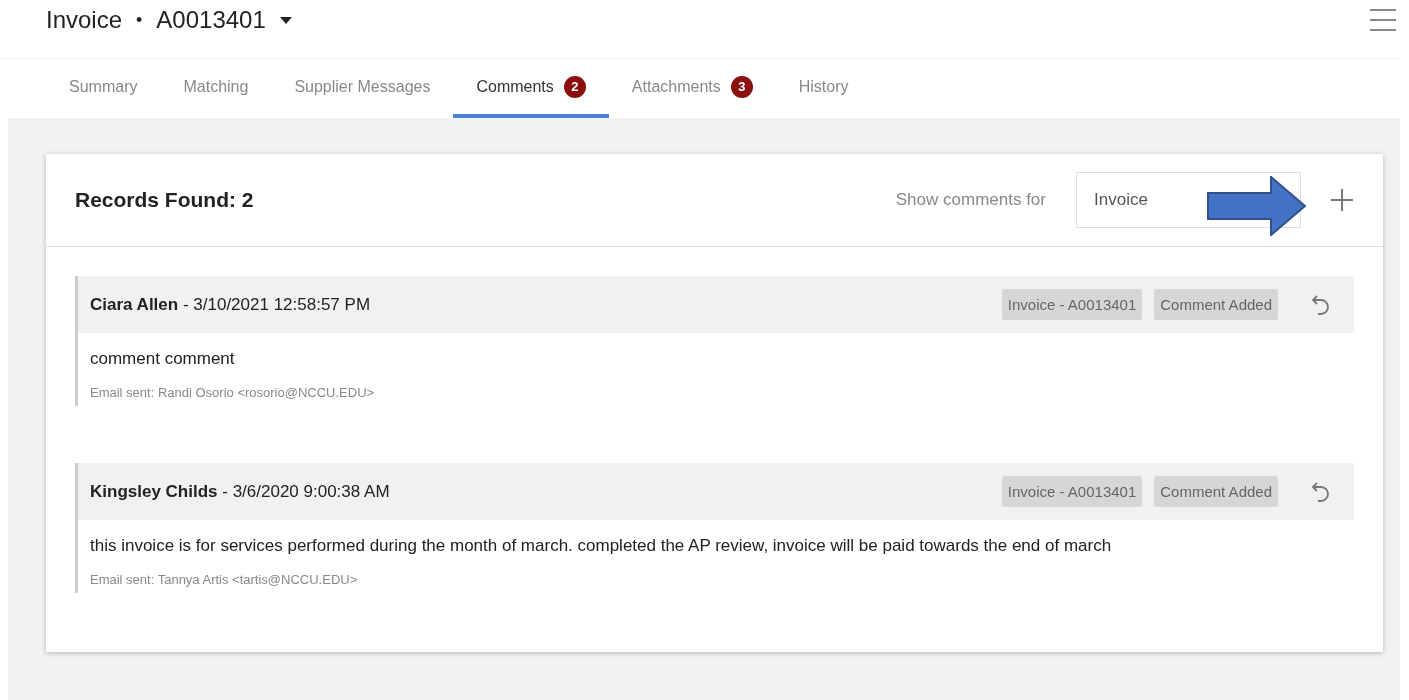  I want to click on comment-author: Ciara Allen - 3/10/2021 12:58:57 PM, so click(230, 304).